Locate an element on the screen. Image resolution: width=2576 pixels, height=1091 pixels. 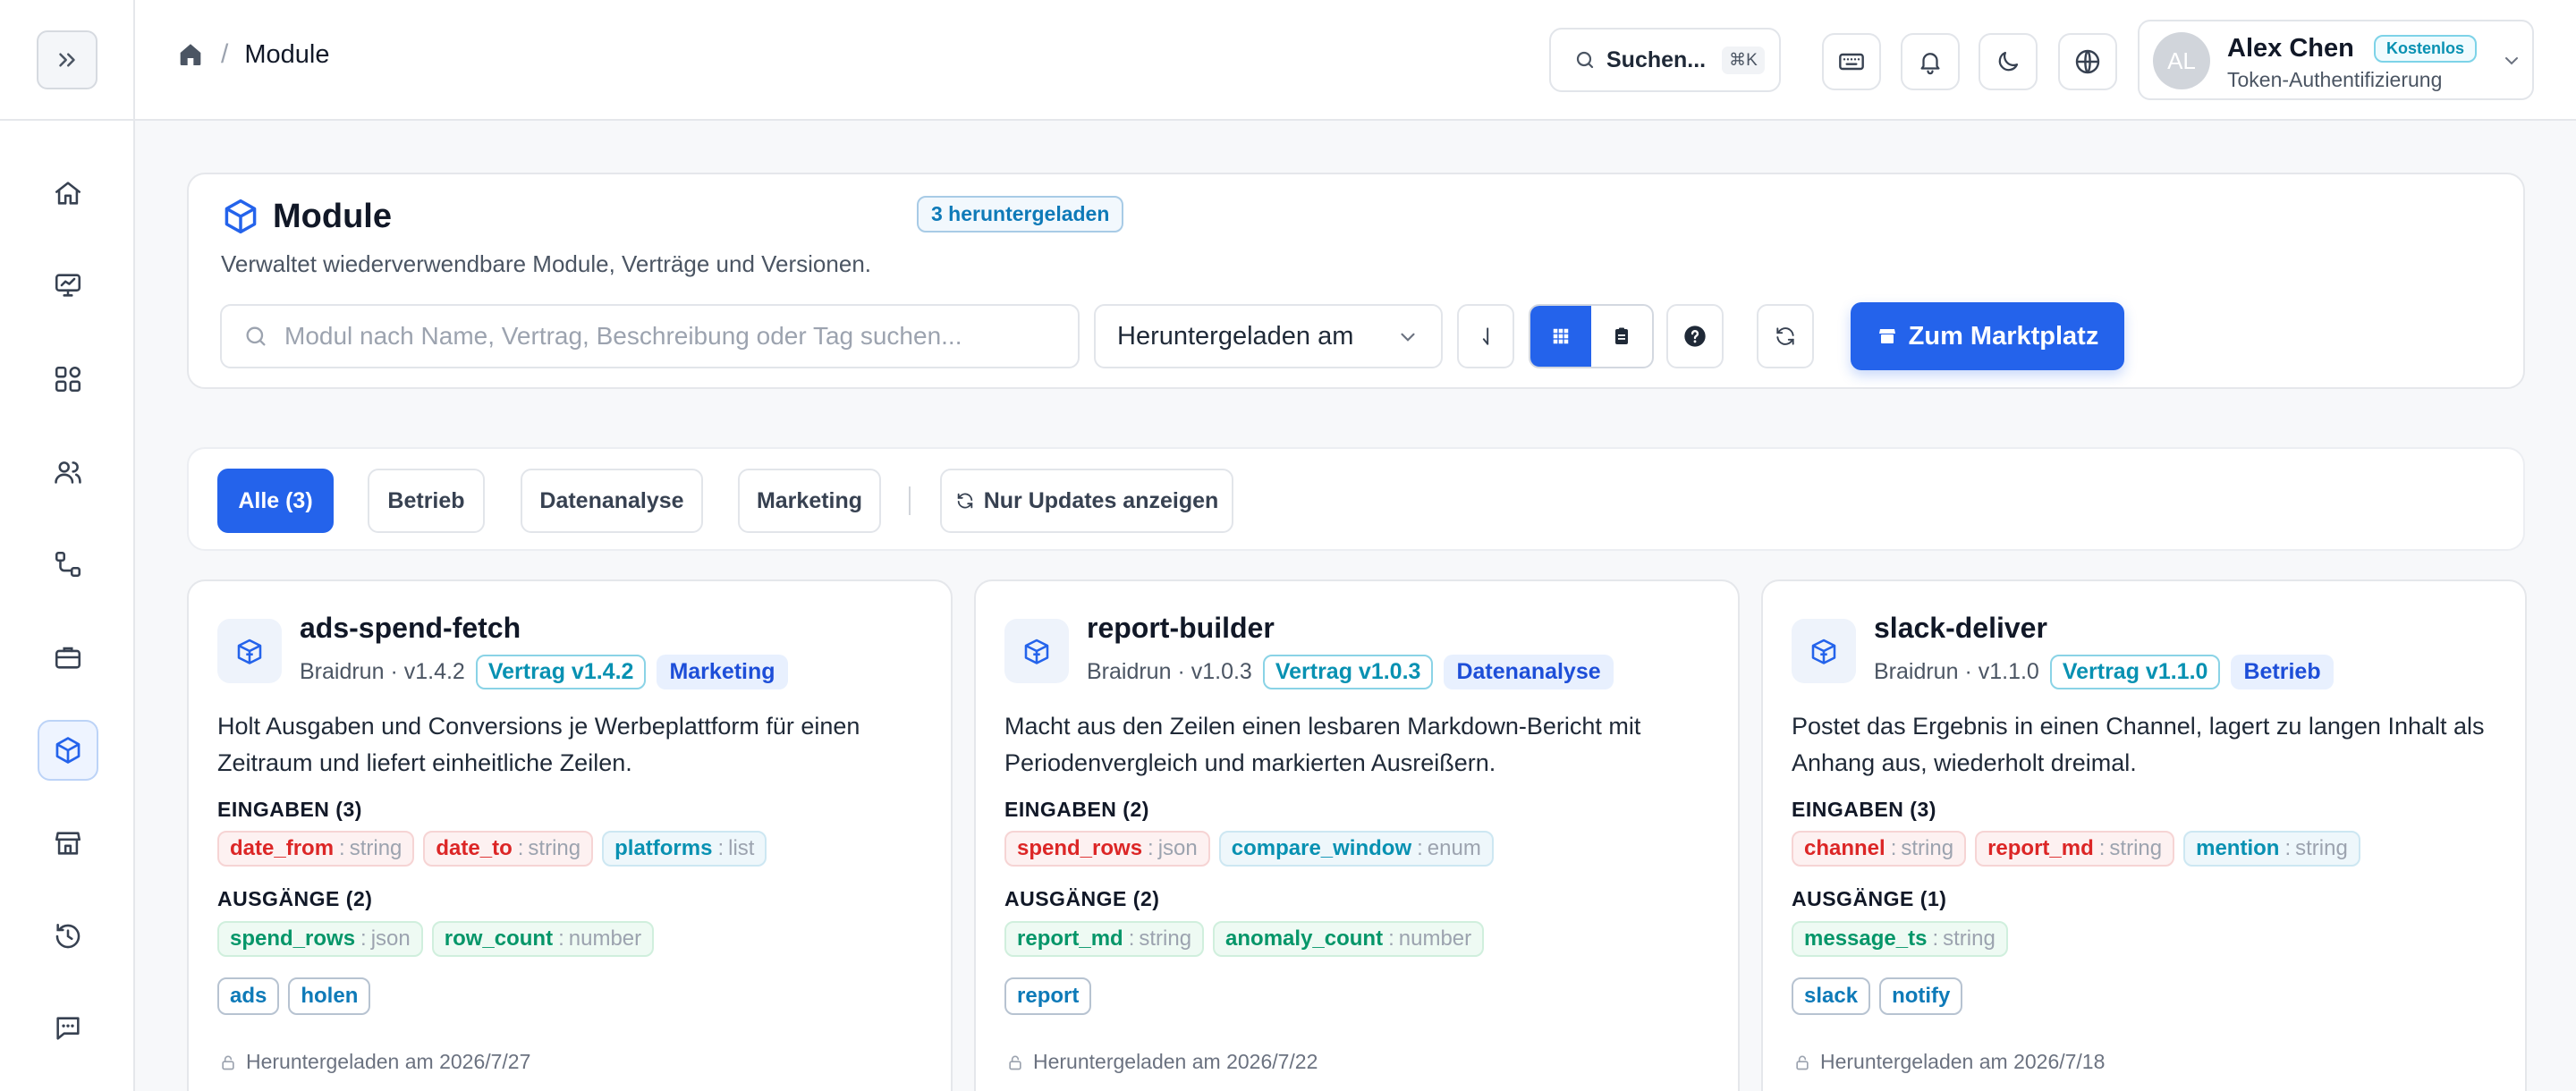
notifications-button is located at coordinates (1930, 61).